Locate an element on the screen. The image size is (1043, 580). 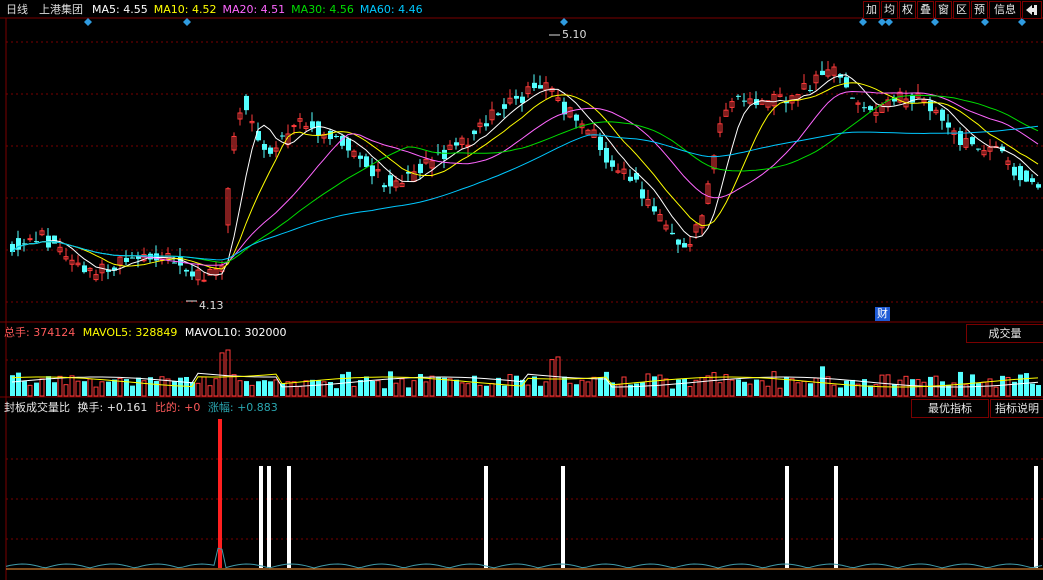
ma-label: MA60: is located at coordinates (377, 9).